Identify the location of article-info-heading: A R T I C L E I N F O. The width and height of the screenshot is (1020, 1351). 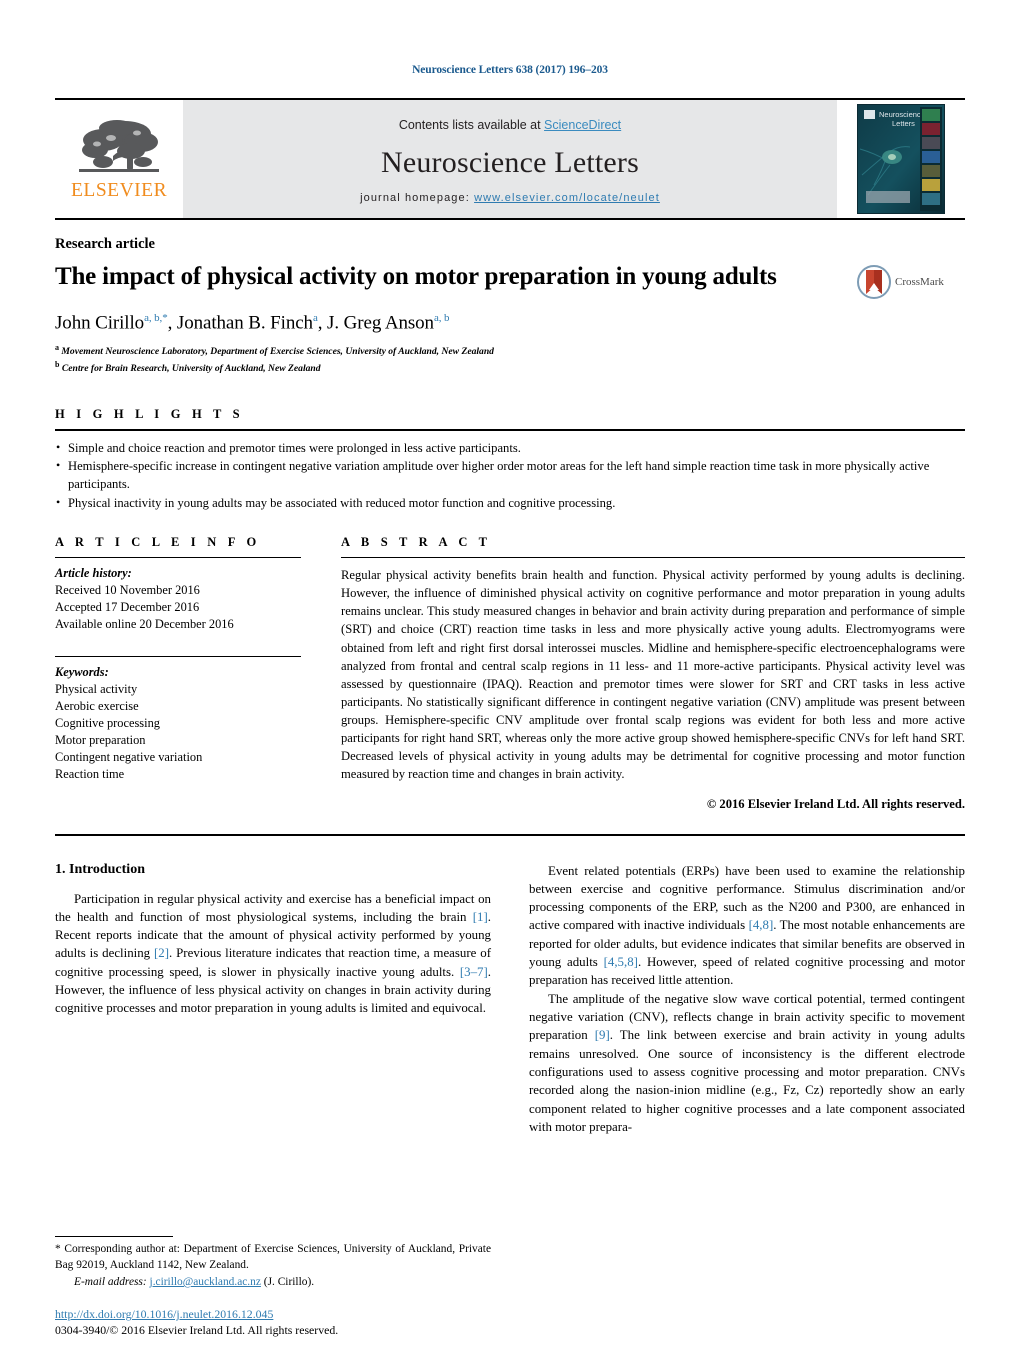
(158, 542).